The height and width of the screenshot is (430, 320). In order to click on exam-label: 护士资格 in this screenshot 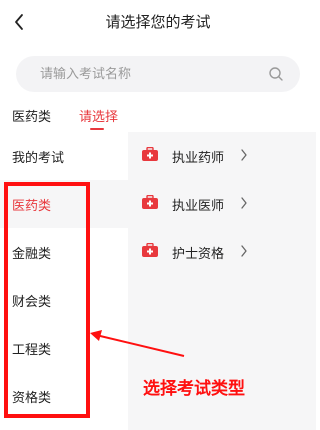, I will do `click(198, 254)`.